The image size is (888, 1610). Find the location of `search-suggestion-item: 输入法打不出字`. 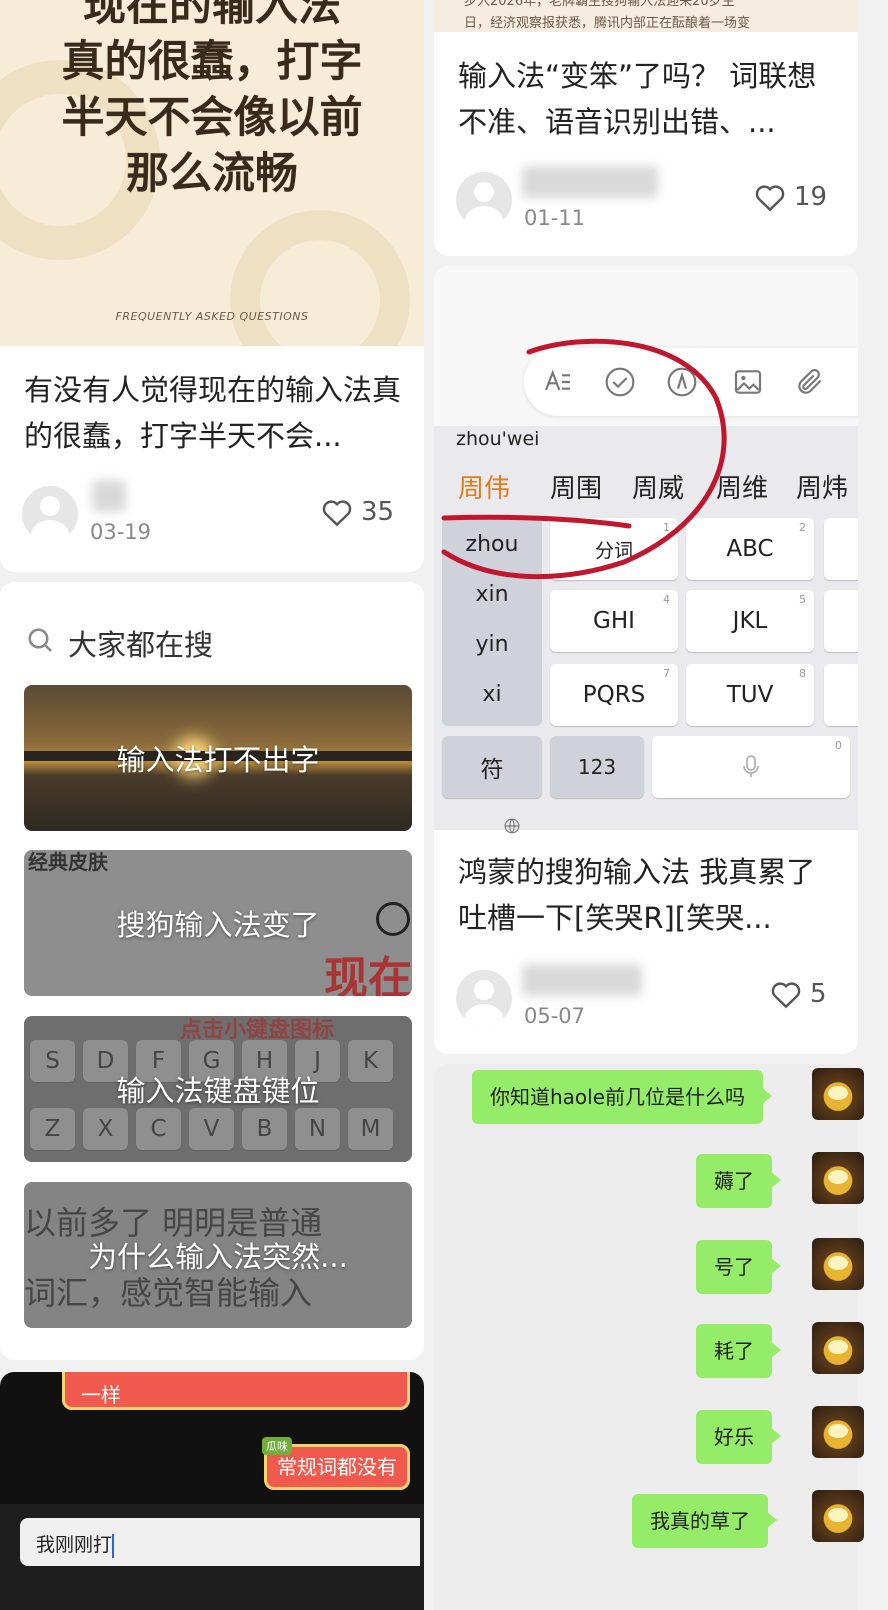

search-suggestion-item: 输入法打不出字 is located at coordinates (218, 758).